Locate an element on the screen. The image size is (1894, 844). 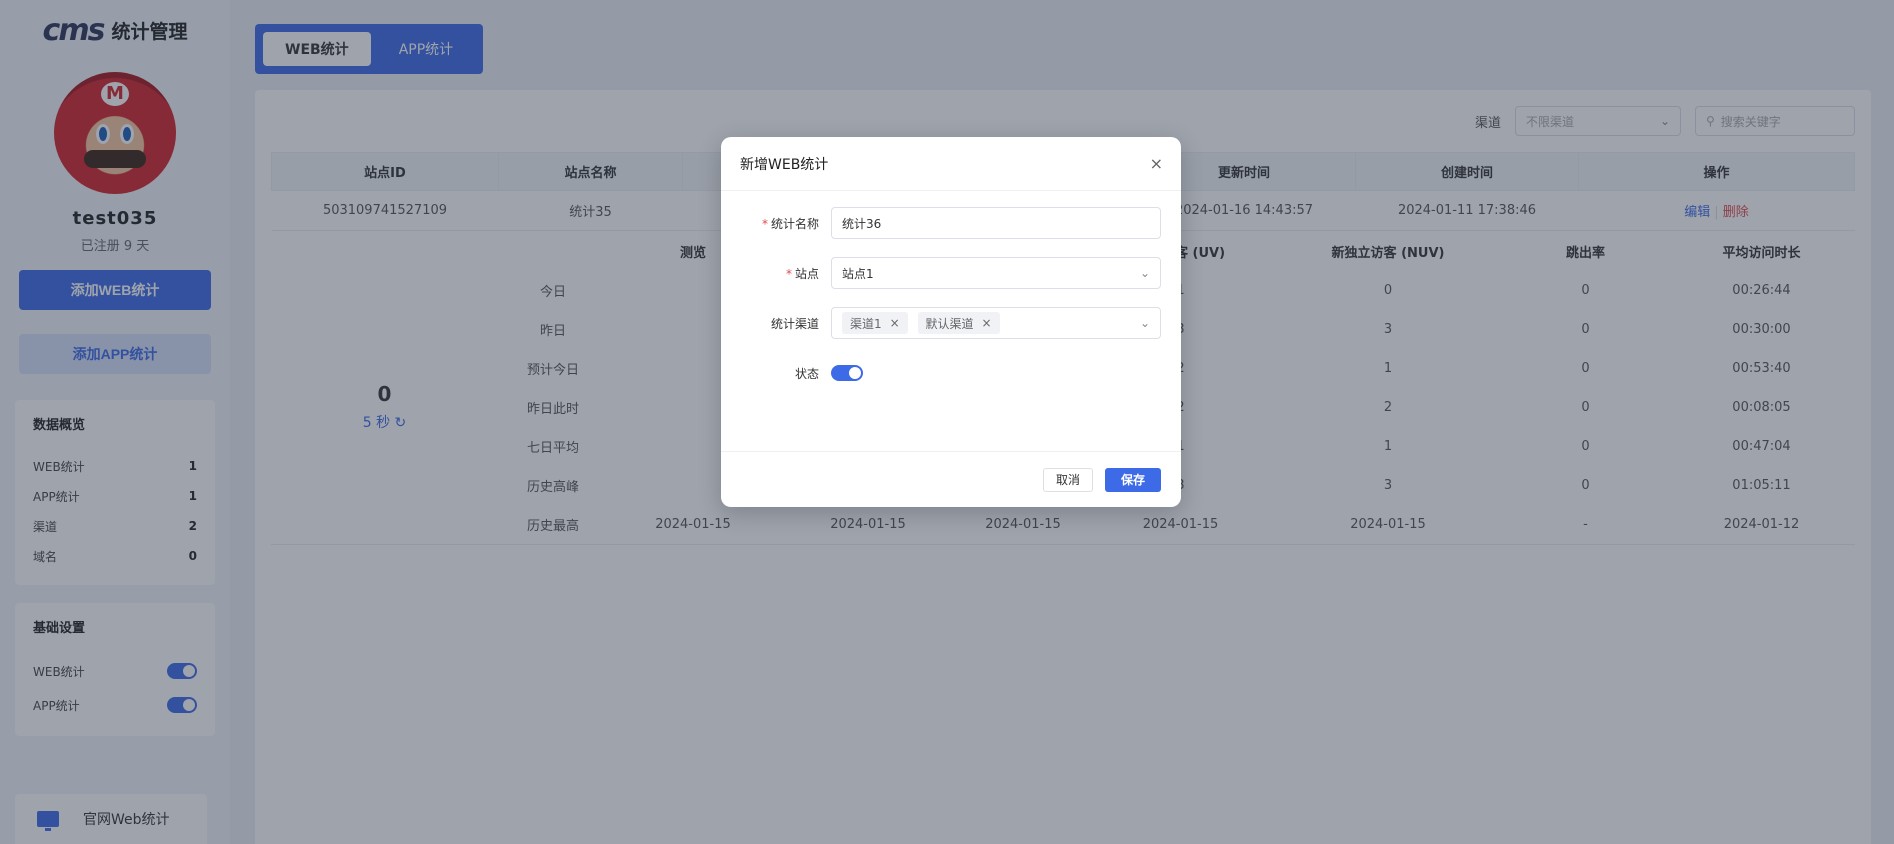
channel-chip: 渠道1 × is located at coordinates (875, 323).